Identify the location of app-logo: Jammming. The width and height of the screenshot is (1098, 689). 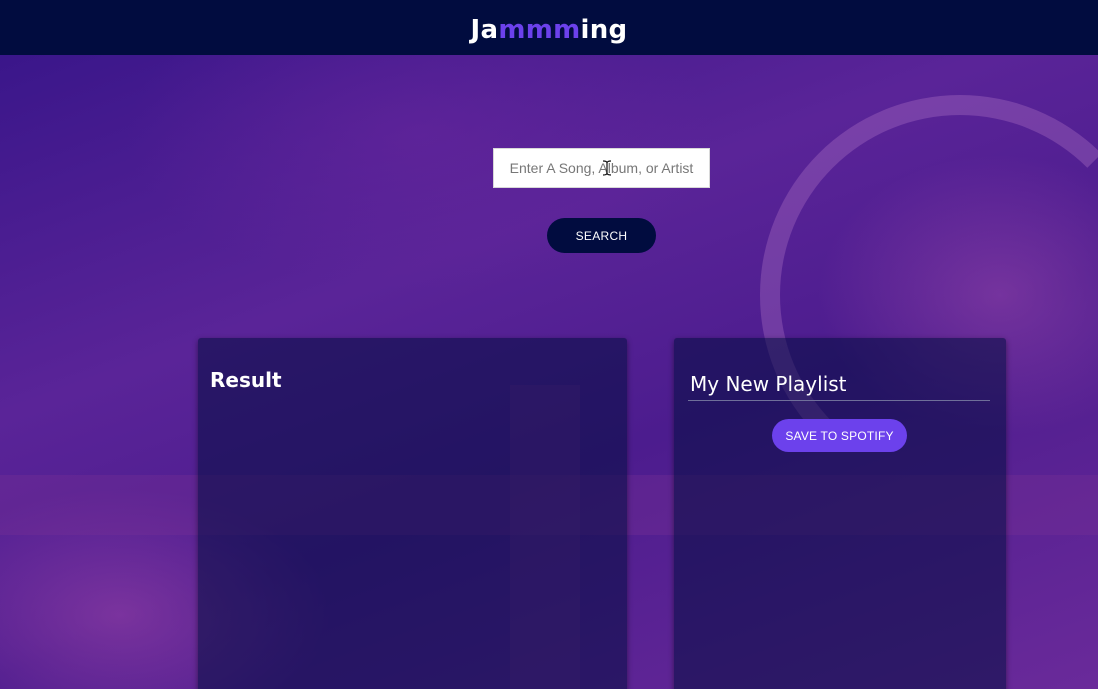
(549, 30).